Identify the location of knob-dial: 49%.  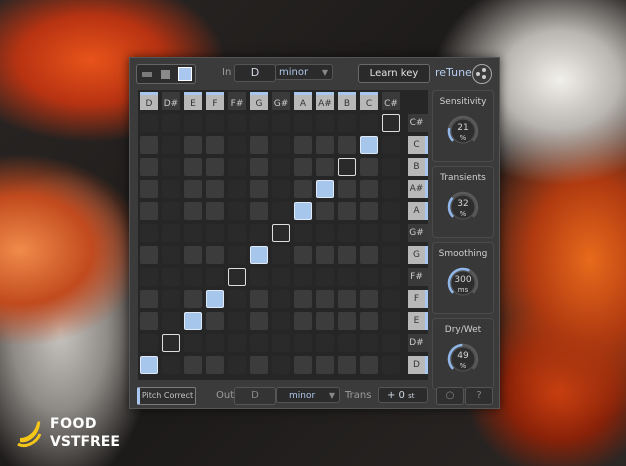
(463, 359).